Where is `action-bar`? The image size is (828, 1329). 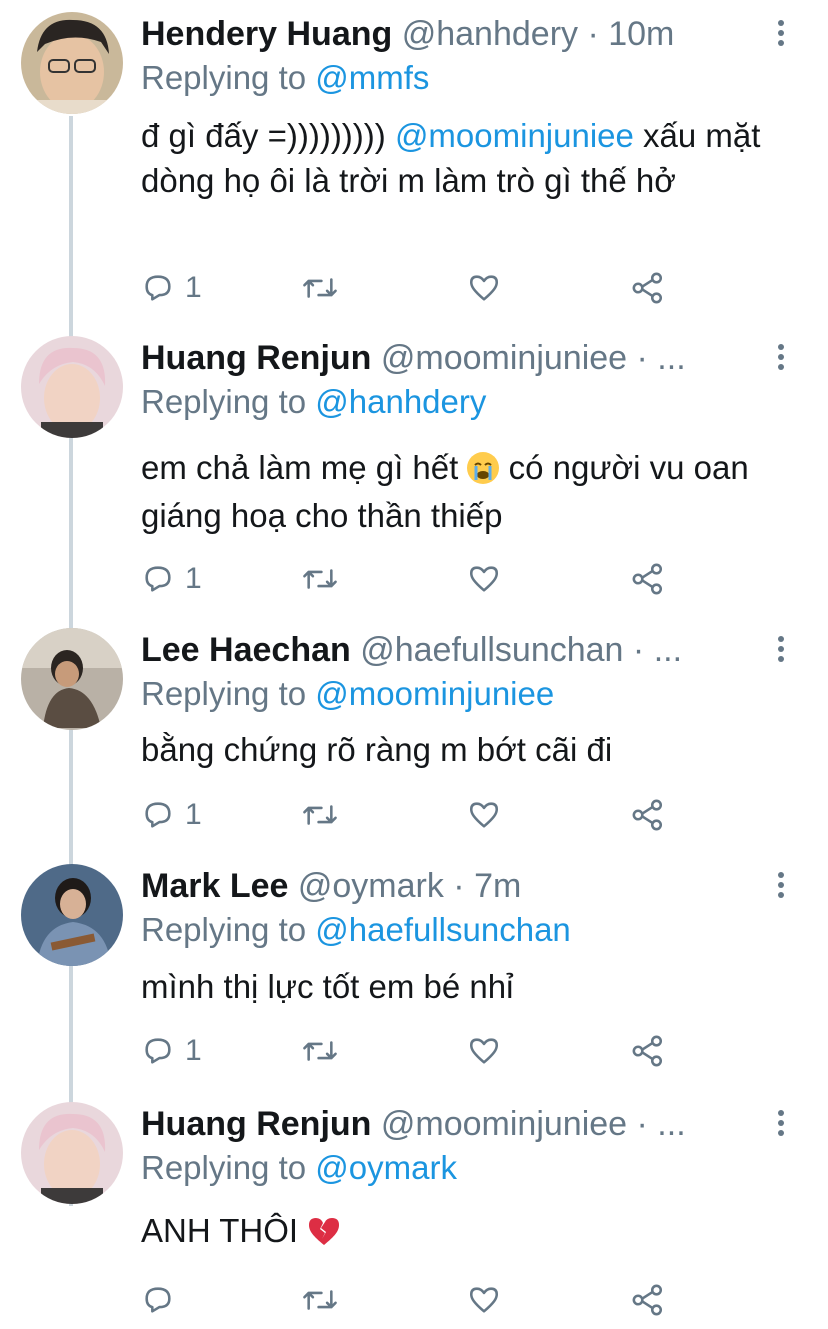 action-bar is located at coordinates (411, 1300).